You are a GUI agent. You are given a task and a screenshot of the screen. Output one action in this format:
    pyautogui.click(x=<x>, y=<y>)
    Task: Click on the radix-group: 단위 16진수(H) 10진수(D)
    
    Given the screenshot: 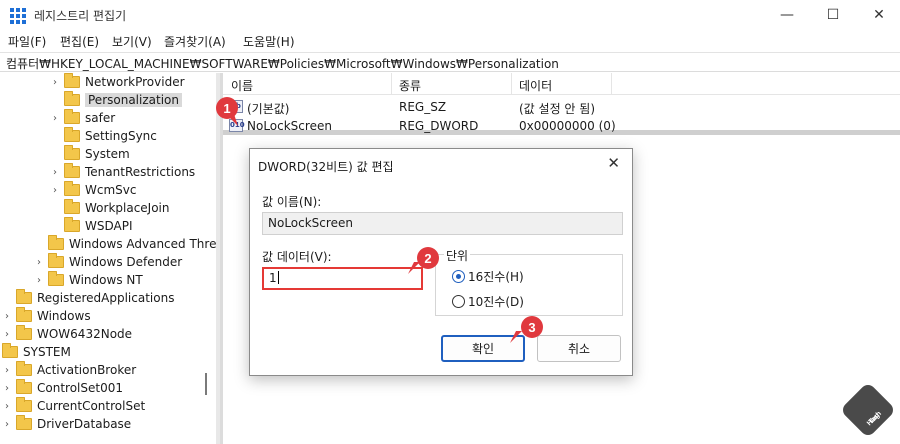 What is the action you would take?
    pyautogui.click(x=529, y=281)
    